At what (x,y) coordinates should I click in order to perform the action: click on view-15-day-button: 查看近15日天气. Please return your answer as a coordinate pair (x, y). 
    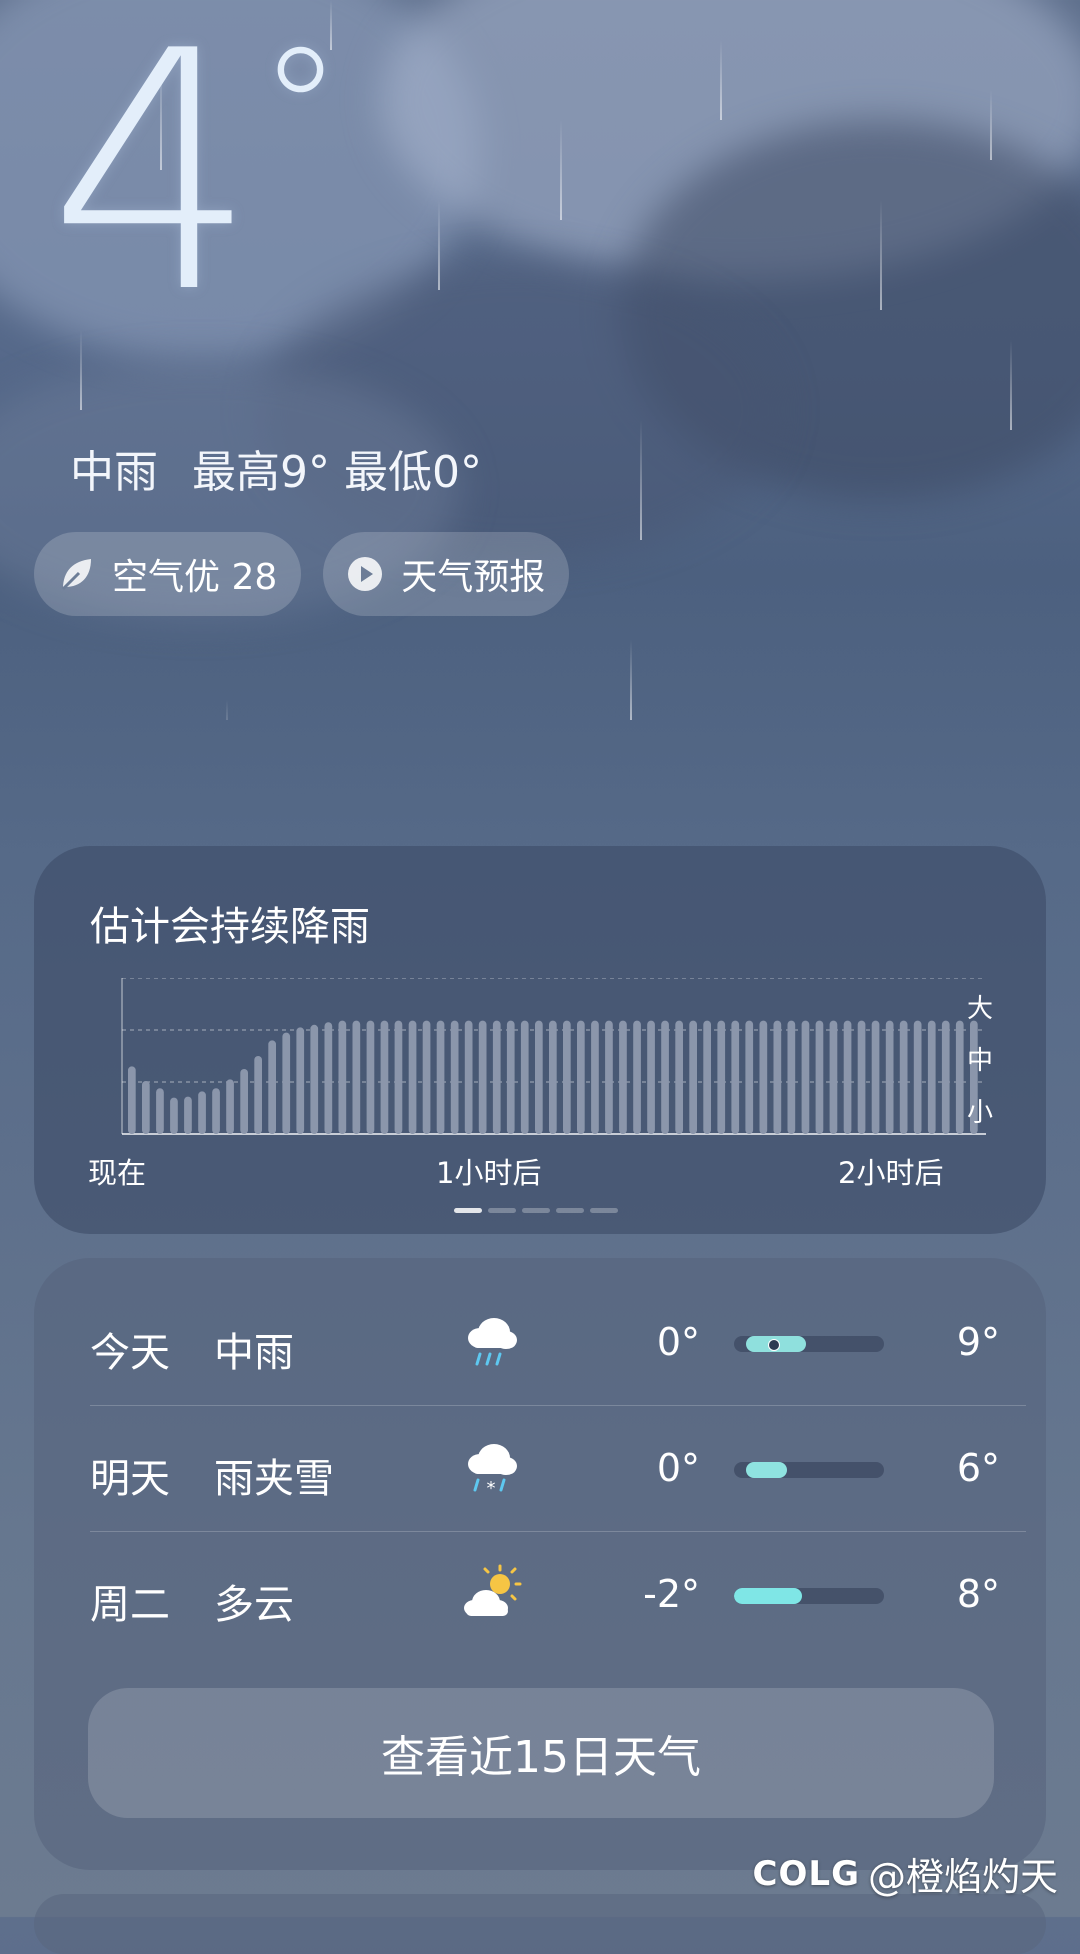
    Looking at the image, I should click on (541, 1753).